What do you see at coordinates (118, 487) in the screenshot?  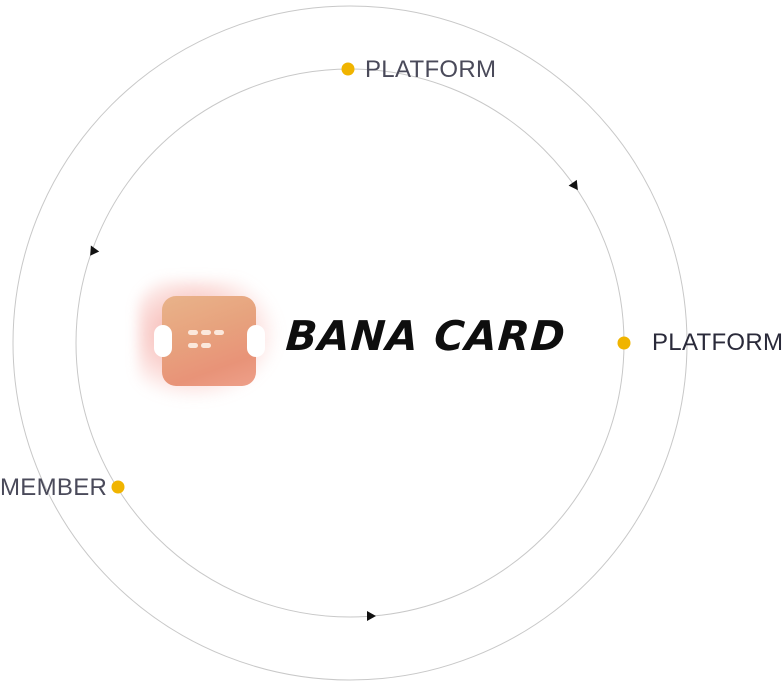 I see `node-dot-member` at bounding box center [118, 487].